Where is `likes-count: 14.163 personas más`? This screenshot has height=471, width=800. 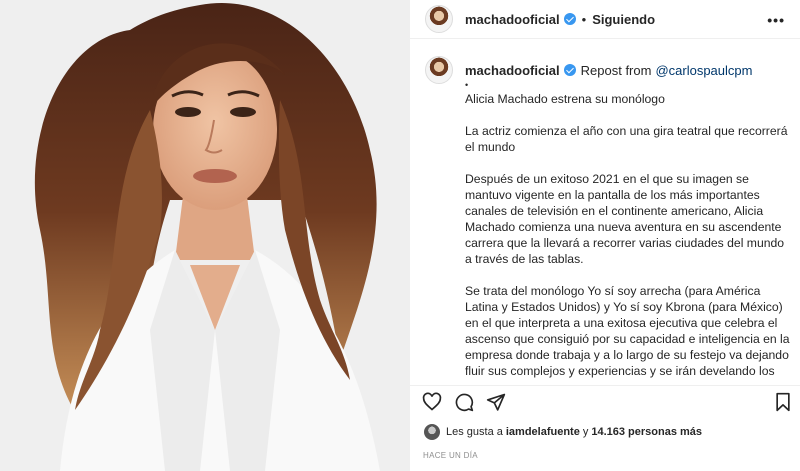 likes-count: 14.163 personas más is located at coordinates (646, 432).